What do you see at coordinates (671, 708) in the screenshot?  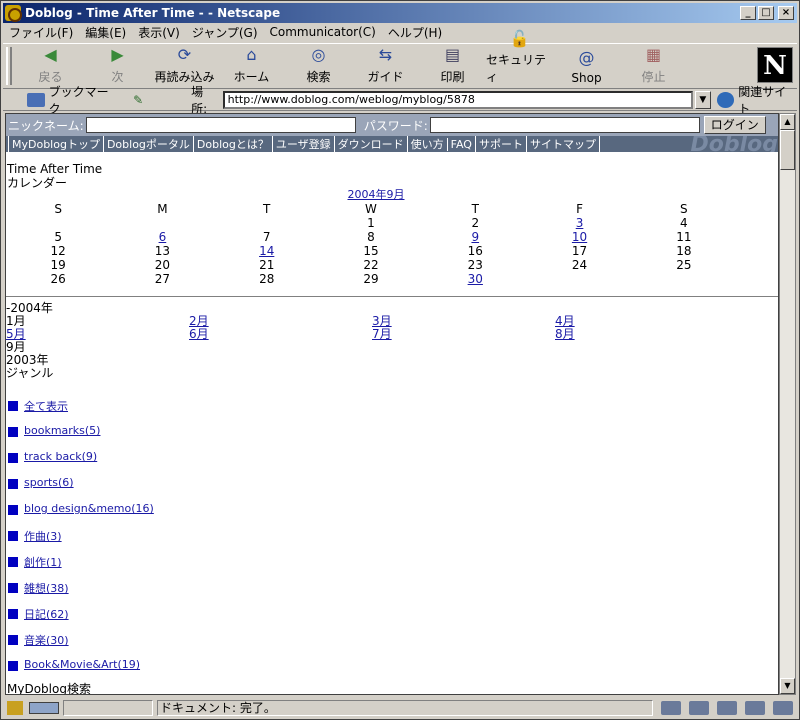 I see `navigator-icon` at bounding box center [671, 708].